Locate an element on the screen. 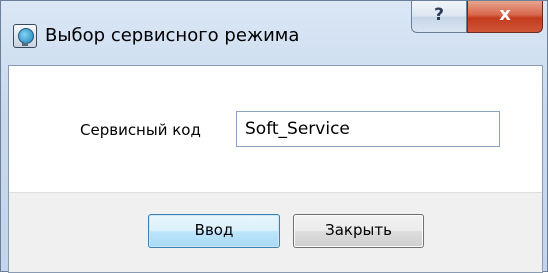 The height and width of the screenshot is (273, 548). divider is located at coordinates (275, 192).